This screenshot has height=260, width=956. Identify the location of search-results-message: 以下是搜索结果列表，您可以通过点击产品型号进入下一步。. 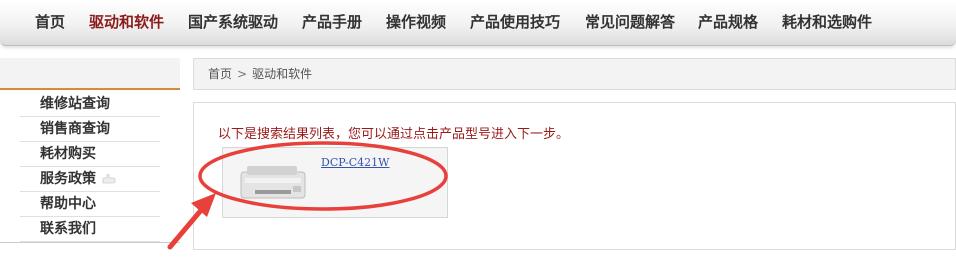
(394, 134).